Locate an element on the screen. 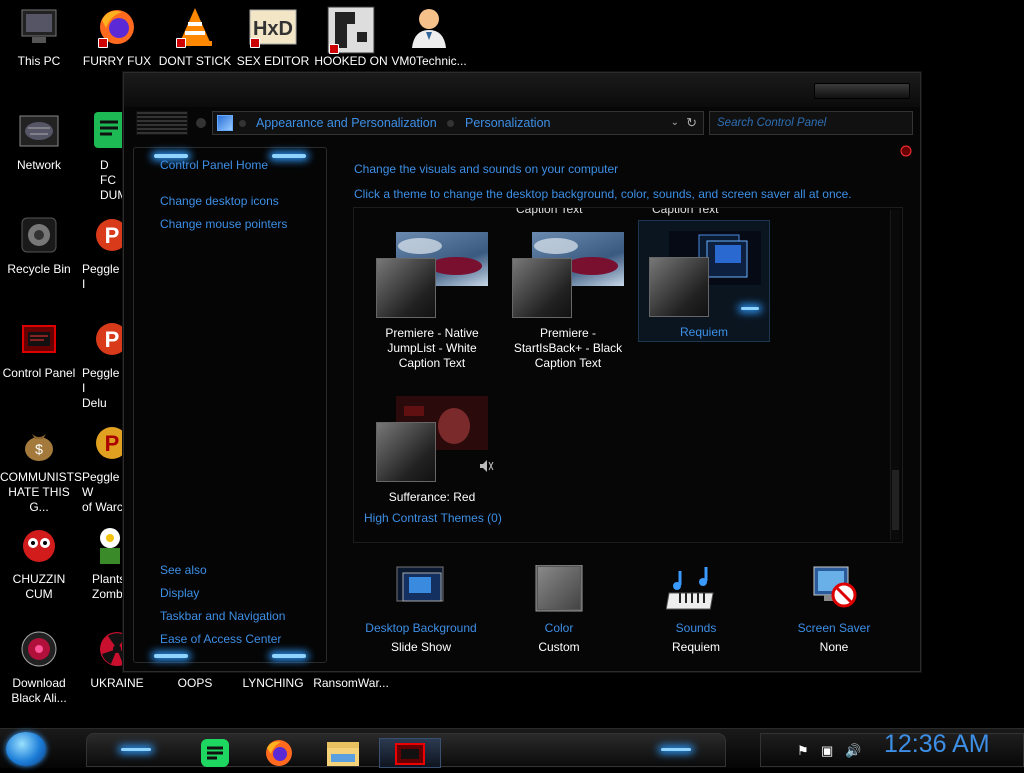 This screenshot has height=773, width=1024. screen-saver-setting: Screen Saver None is located at coordinates (834, 609).